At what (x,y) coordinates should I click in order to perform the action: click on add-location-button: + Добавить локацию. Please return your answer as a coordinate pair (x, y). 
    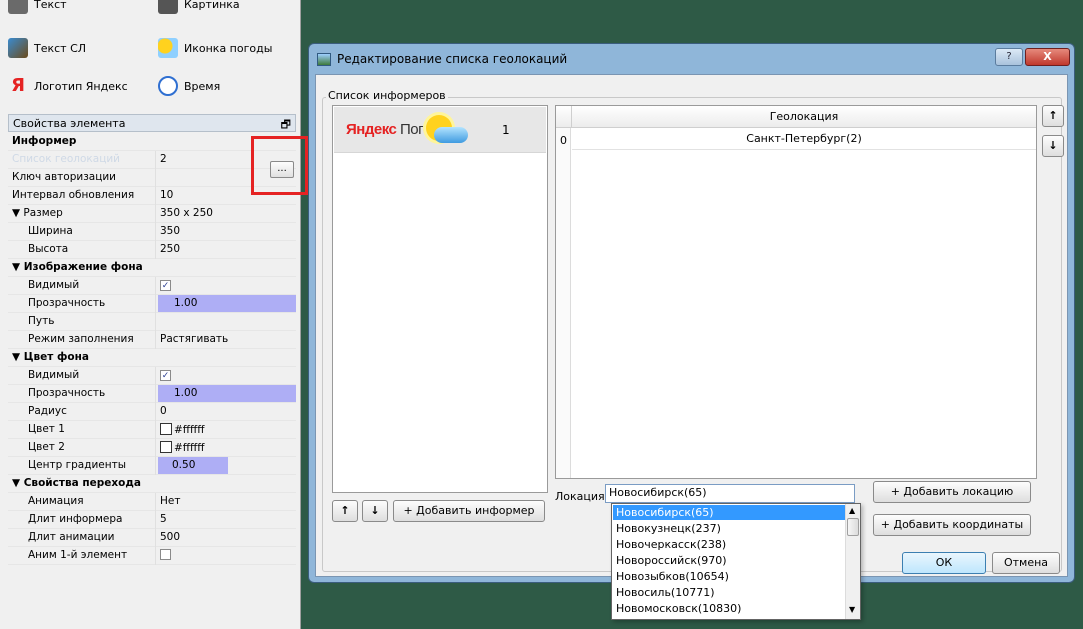
    Looking at the image, I should click on (952, 492).